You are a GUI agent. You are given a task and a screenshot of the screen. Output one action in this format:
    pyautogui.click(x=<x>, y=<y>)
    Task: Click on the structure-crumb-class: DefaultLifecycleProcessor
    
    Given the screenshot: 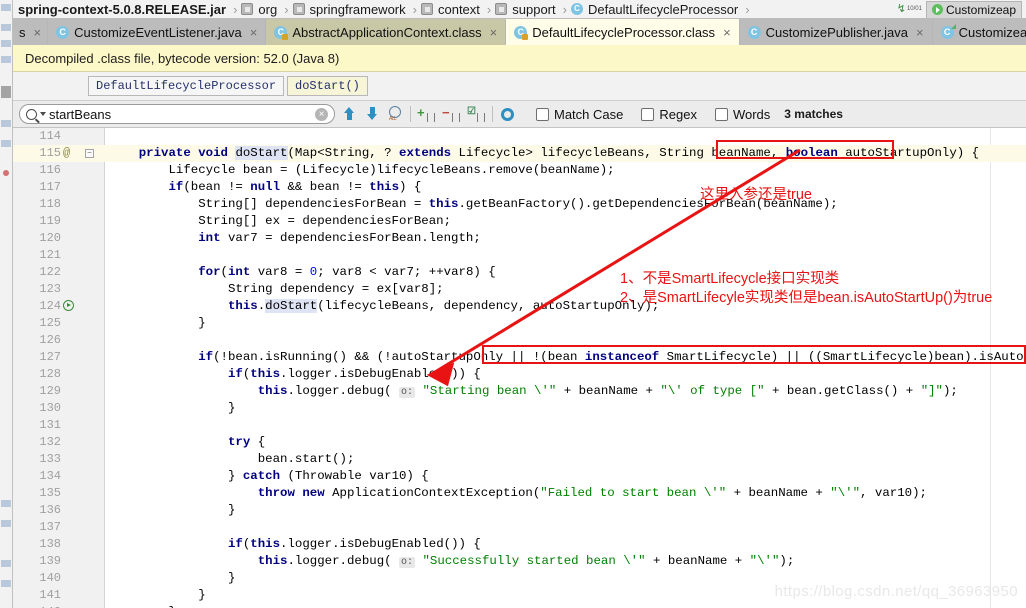 What is the action you would take?
    pyautogui.click(x=186, y=86)
    